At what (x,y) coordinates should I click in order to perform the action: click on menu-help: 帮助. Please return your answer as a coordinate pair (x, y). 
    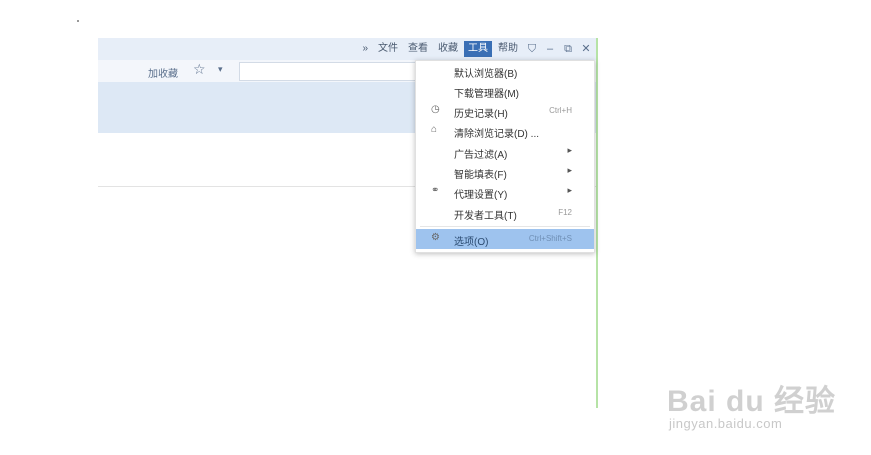
    Looking at the image, I should click on (508, 49).